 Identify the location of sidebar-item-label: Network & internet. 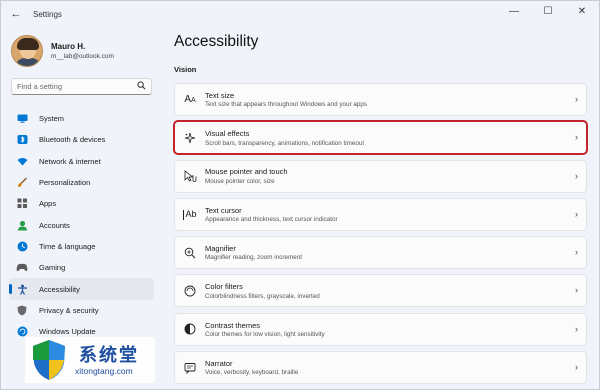
(70, 161).